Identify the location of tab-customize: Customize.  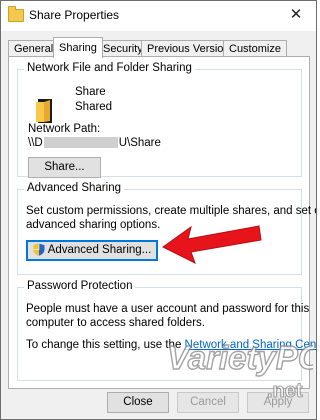
(255, 48).